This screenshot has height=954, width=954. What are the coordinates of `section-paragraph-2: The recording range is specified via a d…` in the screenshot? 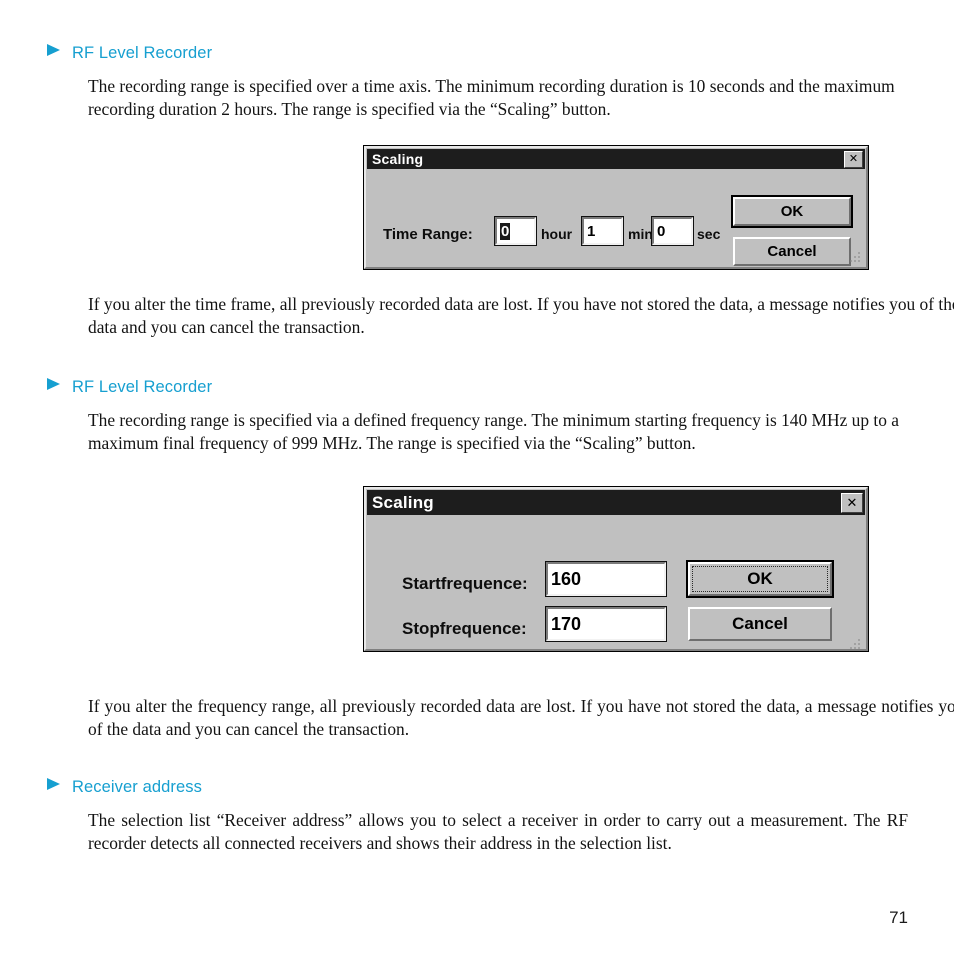 It's located at (493, 432).